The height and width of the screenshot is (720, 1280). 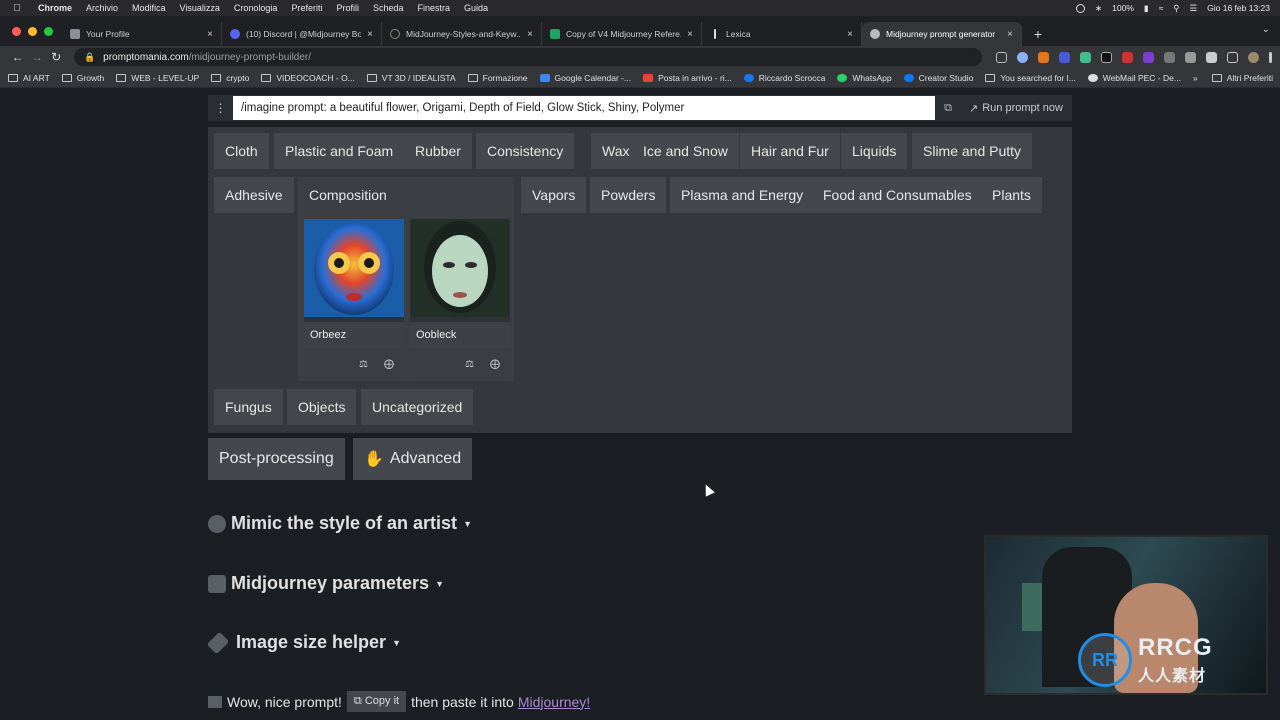 I want to click on tab-lexica: Lexica ×, so click(x=782, y=34).